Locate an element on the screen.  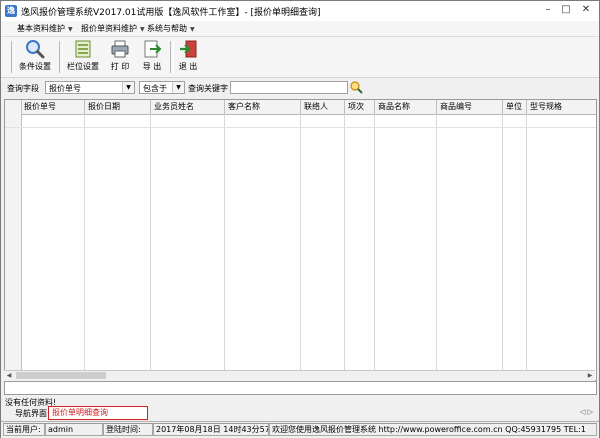
condition-settings-button: 条件设置 is located at coordinates (35, 57).